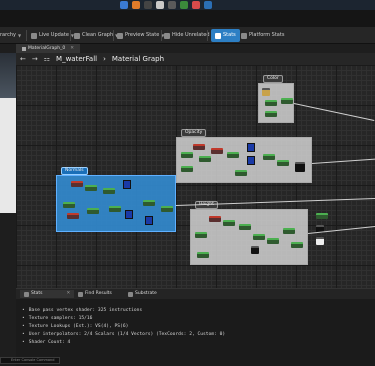 This screenshot has height=366, width=375. Describe the element at coordinates (77, 35) in the screenshot. I see `clean-graph-icon` at that location.